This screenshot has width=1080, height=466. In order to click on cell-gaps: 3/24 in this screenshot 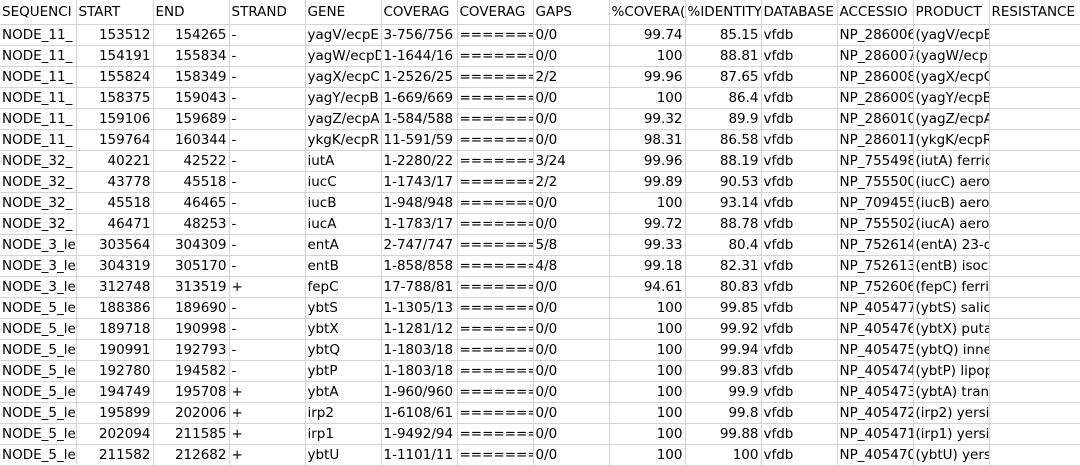, I will do `click(571, 161)`.